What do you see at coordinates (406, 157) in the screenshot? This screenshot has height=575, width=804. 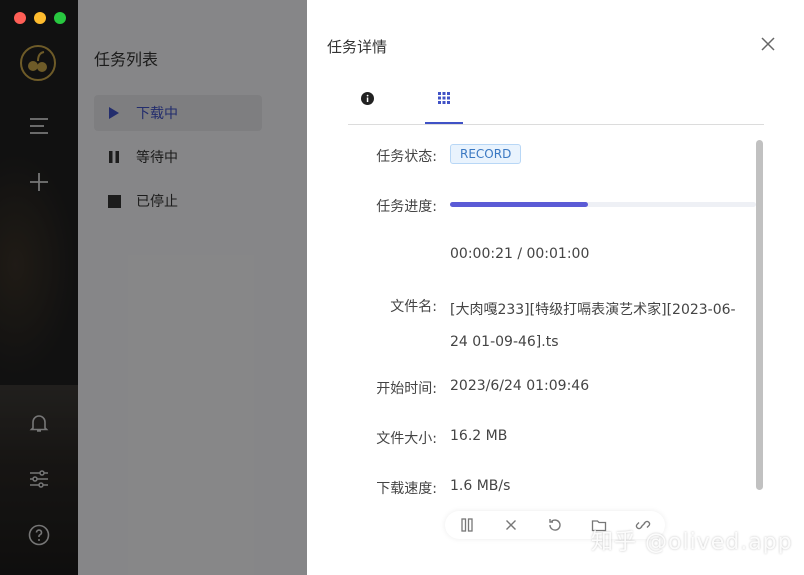 I see `status-label: 任务状态:` at bounding box center [406, 157].